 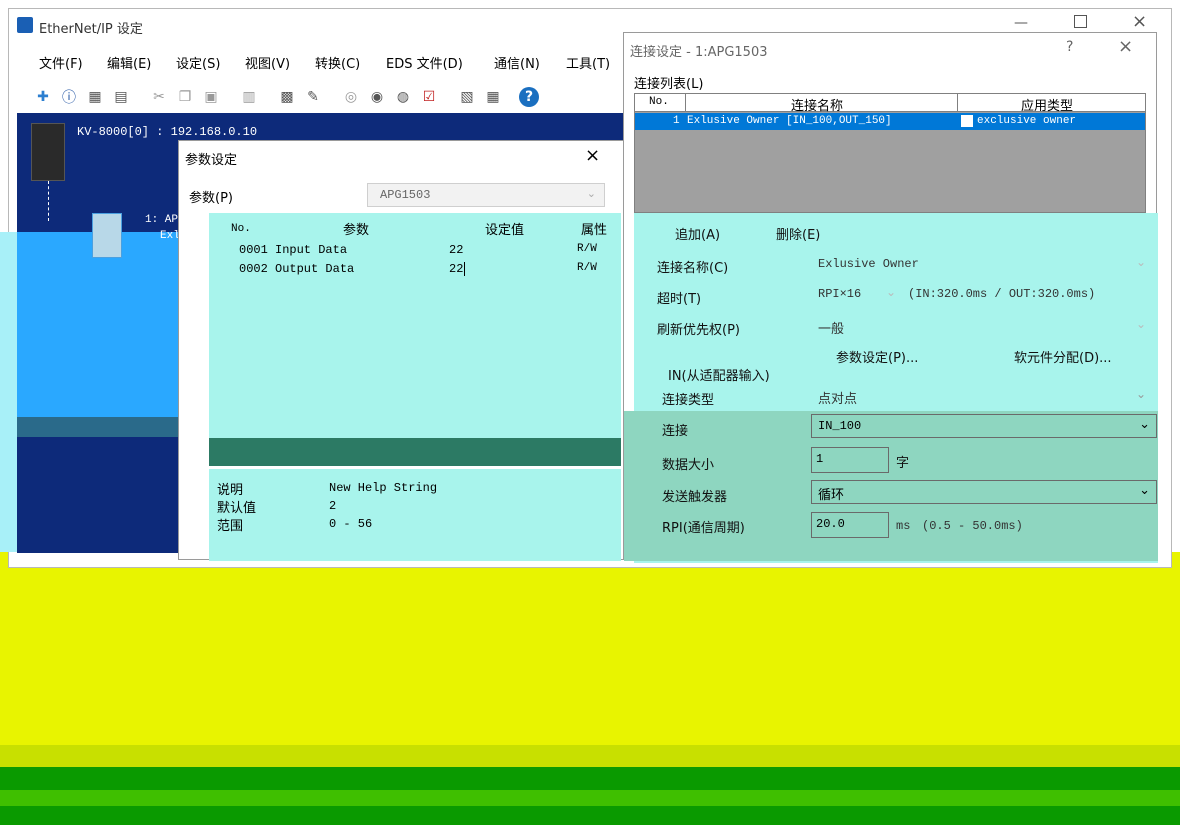 I want to click on table-icon: ▦, so click(x=493, y=97).